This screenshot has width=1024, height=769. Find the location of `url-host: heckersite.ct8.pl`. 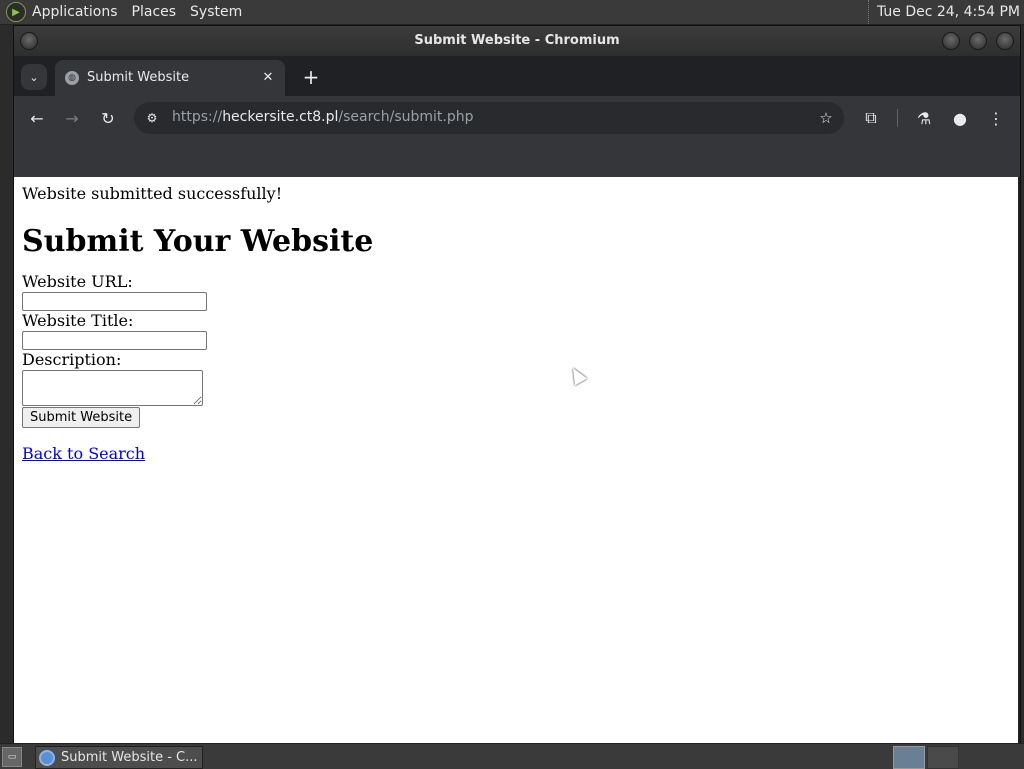

url-host: heckersite.ct8.pl is located at coordinates (280, 117).